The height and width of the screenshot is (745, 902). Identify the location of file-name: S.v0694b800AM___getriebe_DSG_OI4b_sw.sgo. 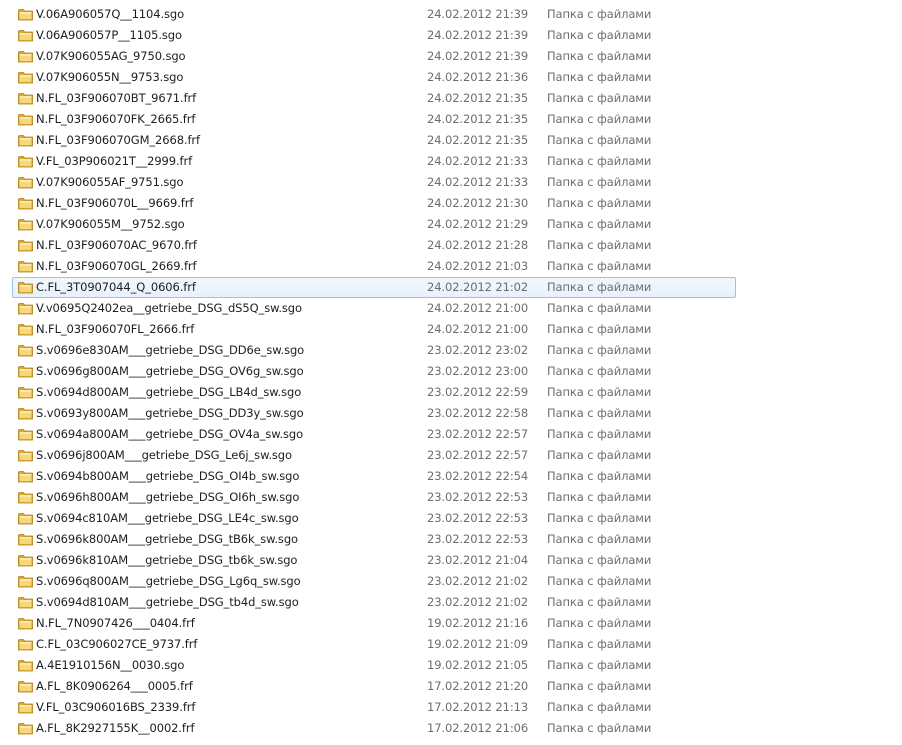
(168, 476).